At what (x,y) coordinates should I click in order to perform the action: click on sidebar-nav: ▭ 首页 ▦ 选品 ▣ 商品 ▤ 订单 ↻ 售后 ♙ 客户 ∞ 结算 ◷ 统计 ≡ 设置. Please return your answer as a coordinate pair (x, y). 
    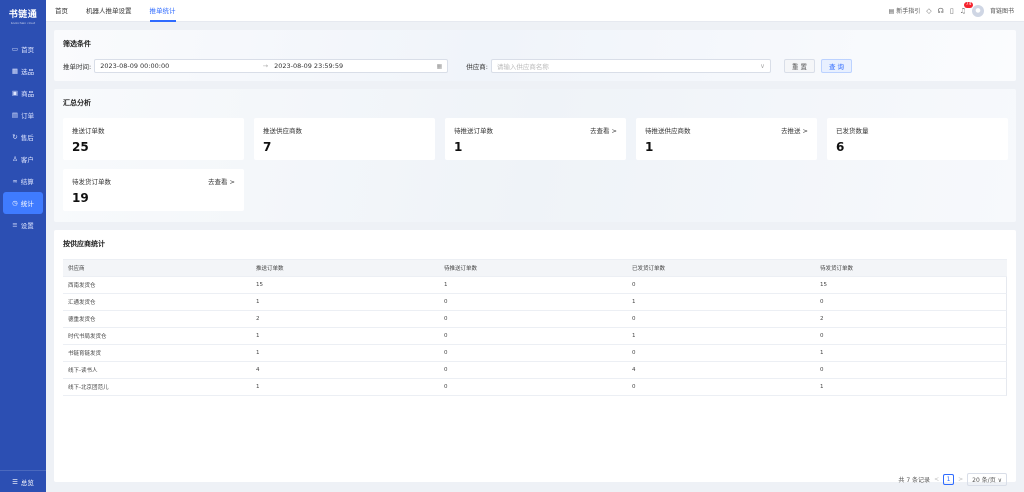
    Looking at the image, I should click on (23, 137).